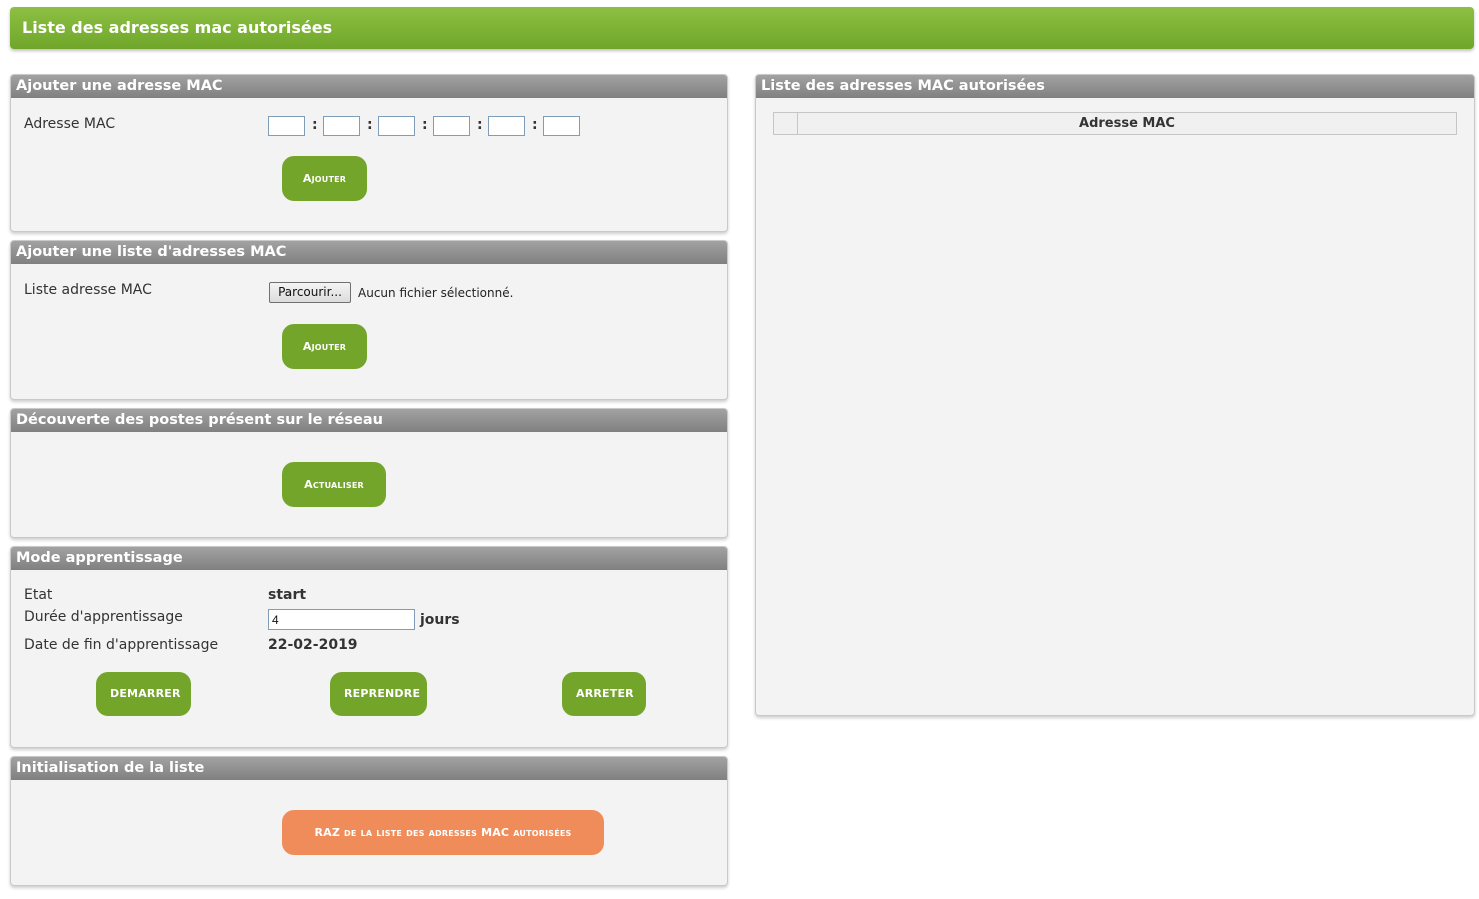 This screenshot has height=899, width=1479. I want to click on learning-end-date-value: 22-02-2019, so click(313, 645).